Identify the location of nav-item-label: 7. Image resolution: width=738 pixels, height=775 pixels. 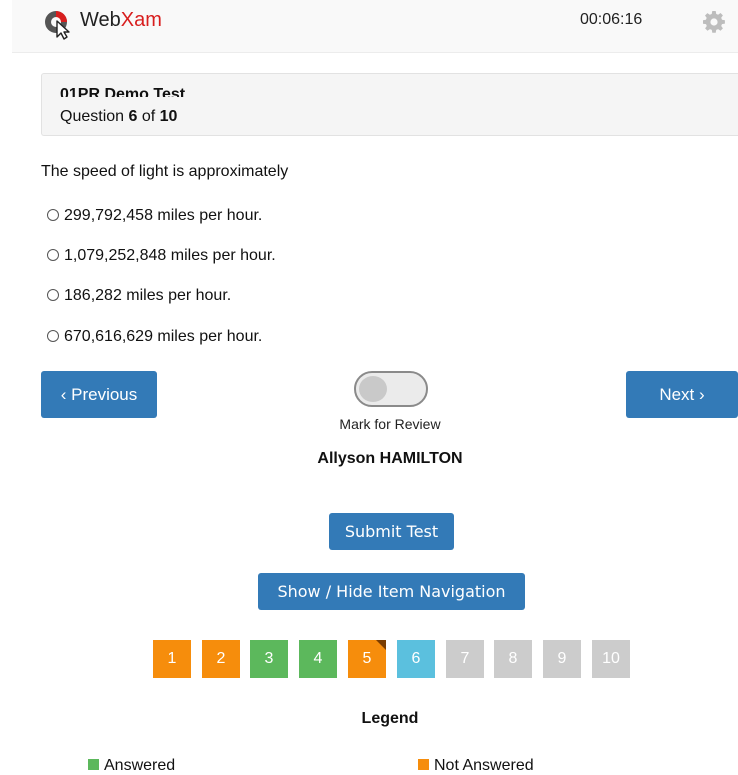
(465, 658).